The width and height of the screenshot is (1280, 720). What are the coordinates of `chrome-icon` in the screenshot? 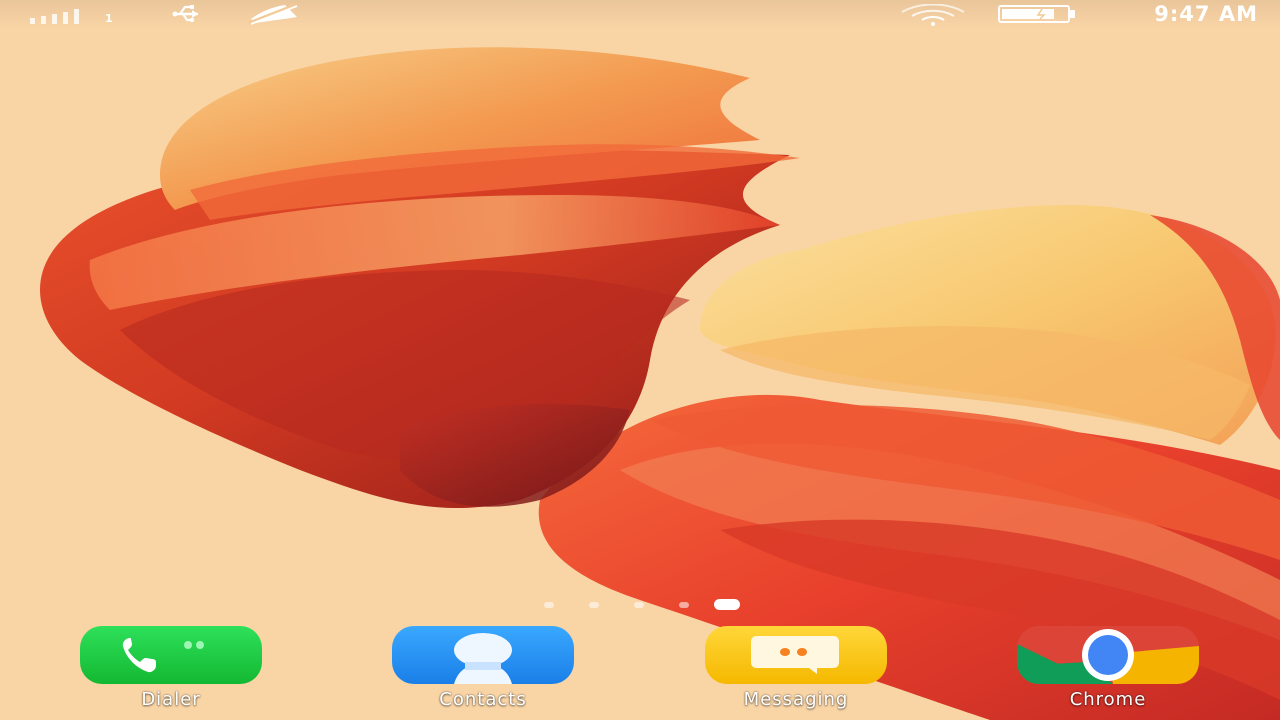 It's located at (1108, 655).